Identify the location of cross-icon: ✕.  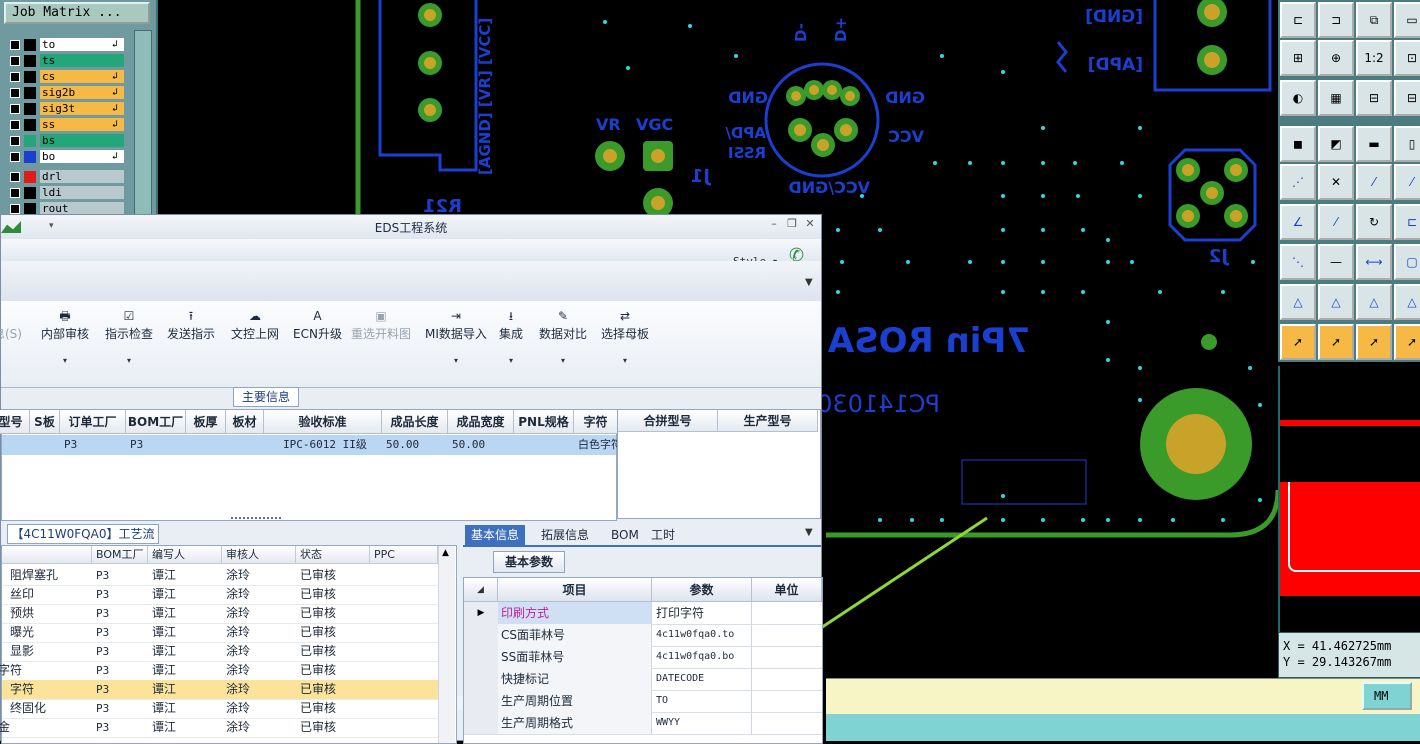
(1336, 182).